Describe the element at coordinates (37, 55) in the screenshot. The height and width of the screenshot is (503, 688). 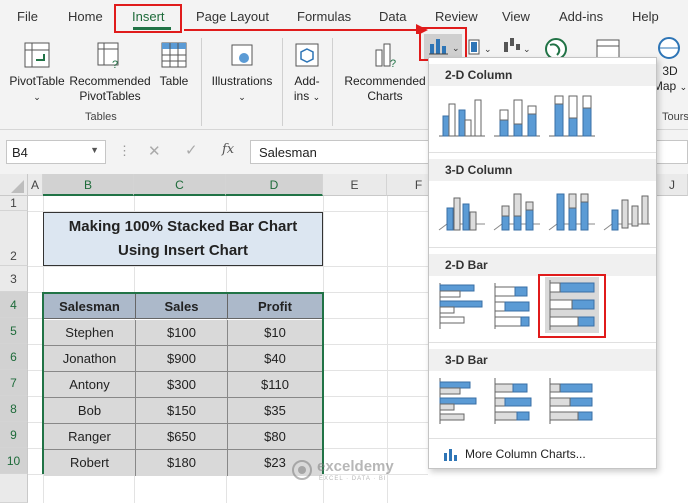
I see `pivottable-icon` at that location.